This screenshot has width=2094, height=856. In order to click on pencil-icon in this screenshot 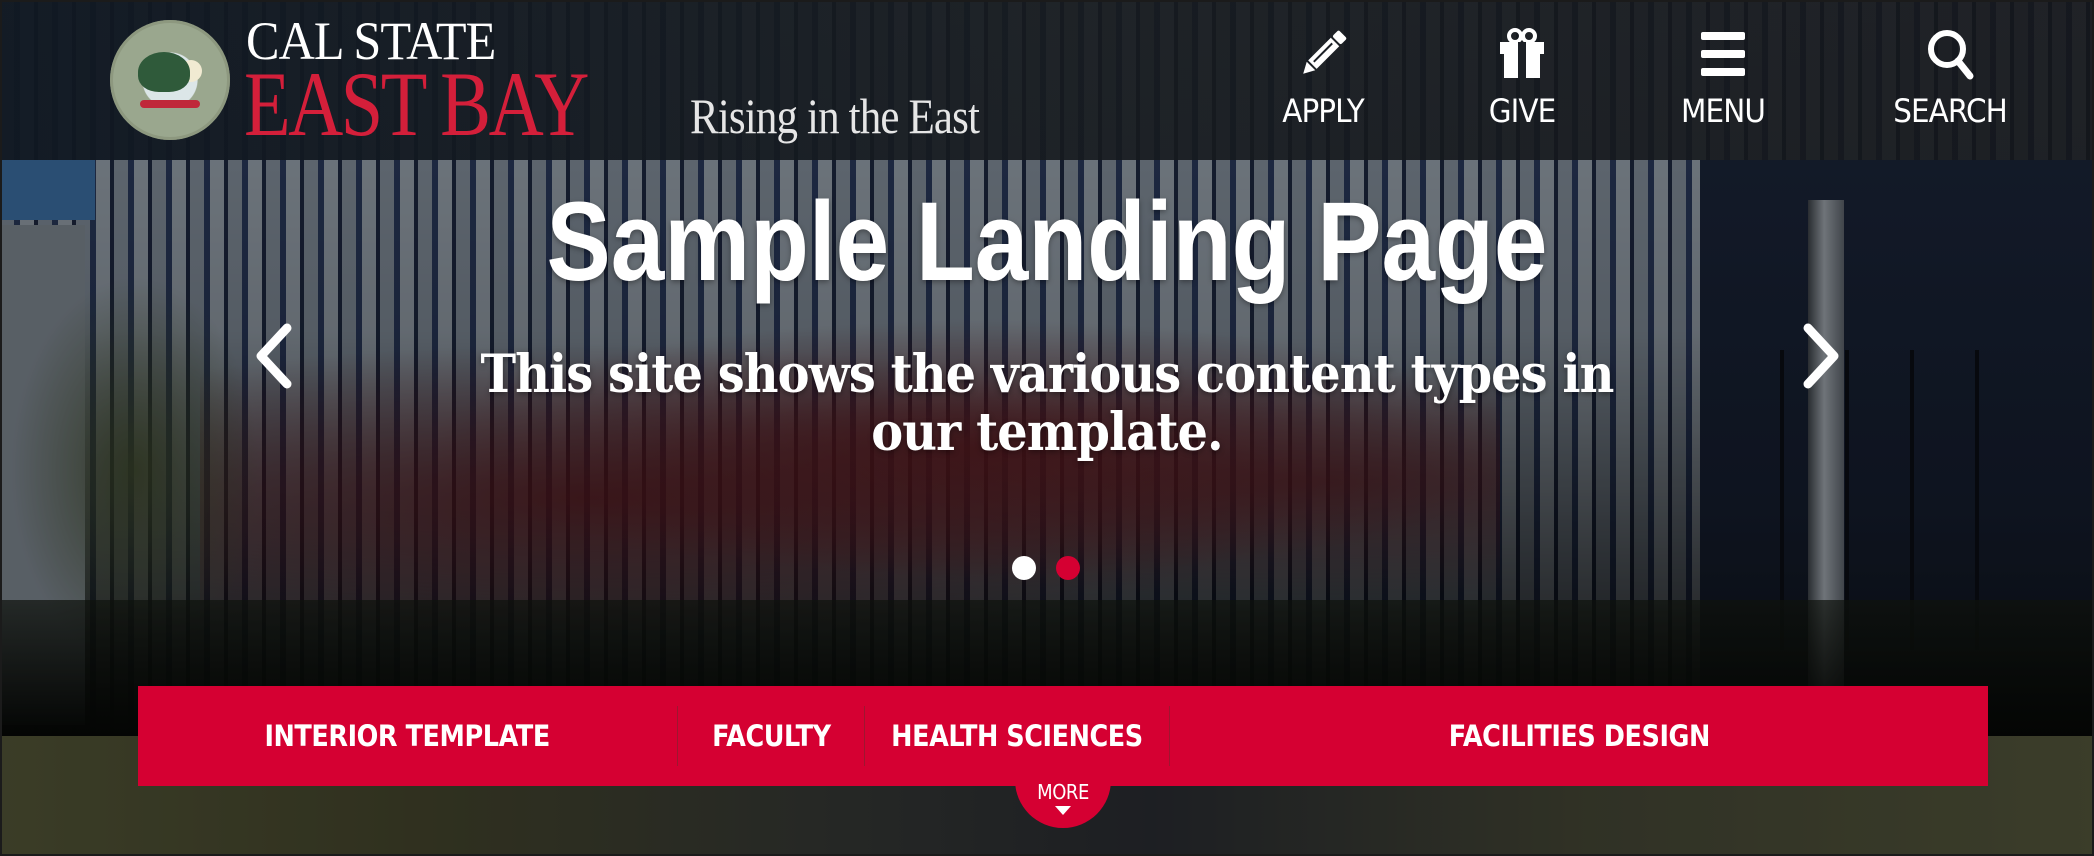, I will do `click(1325, 52)`.